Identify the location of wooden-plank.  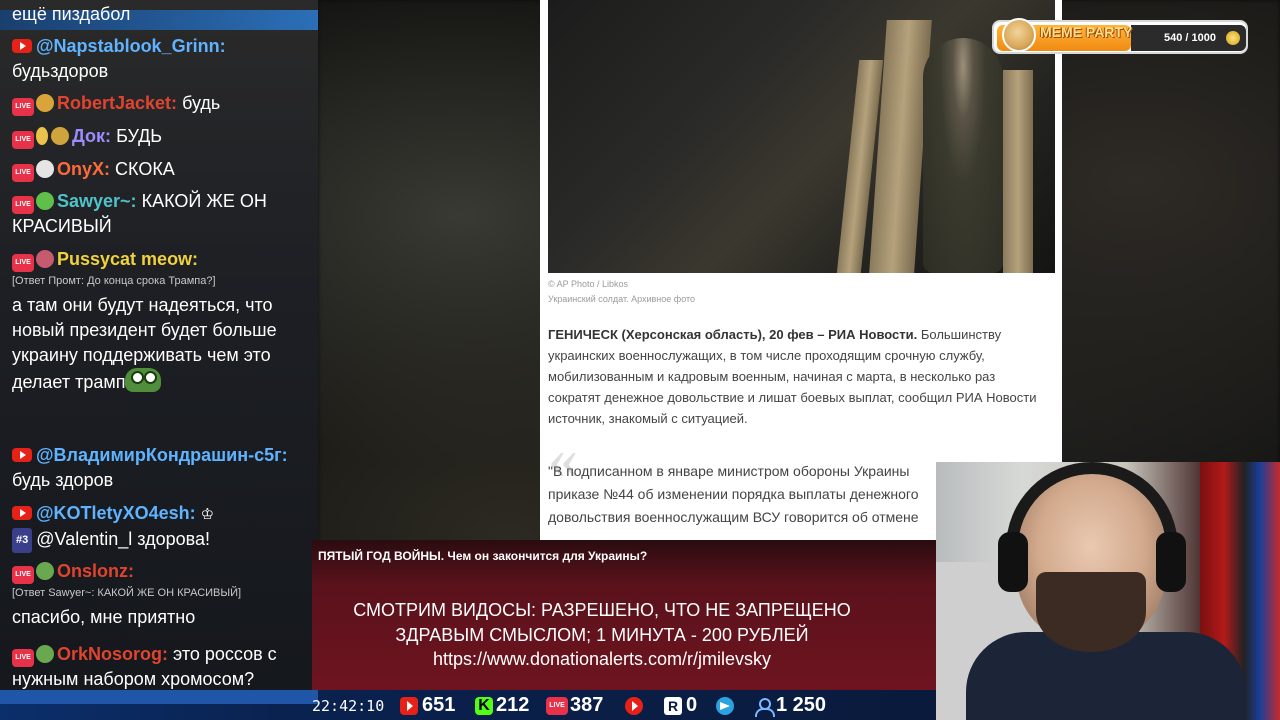
(1018, 171).